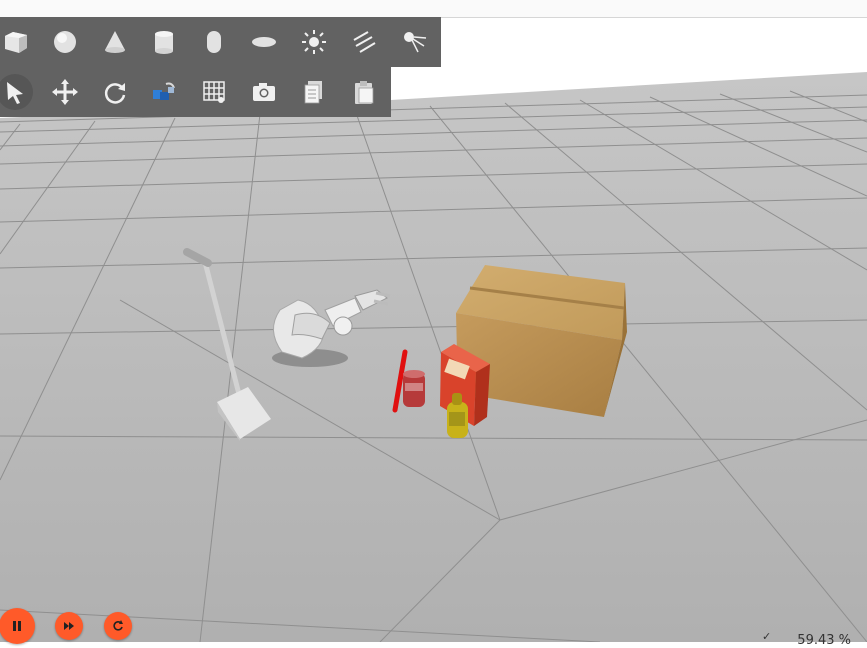 The image size is (867, 648). I want to click on shapes-toolbar, so click(220, 42).